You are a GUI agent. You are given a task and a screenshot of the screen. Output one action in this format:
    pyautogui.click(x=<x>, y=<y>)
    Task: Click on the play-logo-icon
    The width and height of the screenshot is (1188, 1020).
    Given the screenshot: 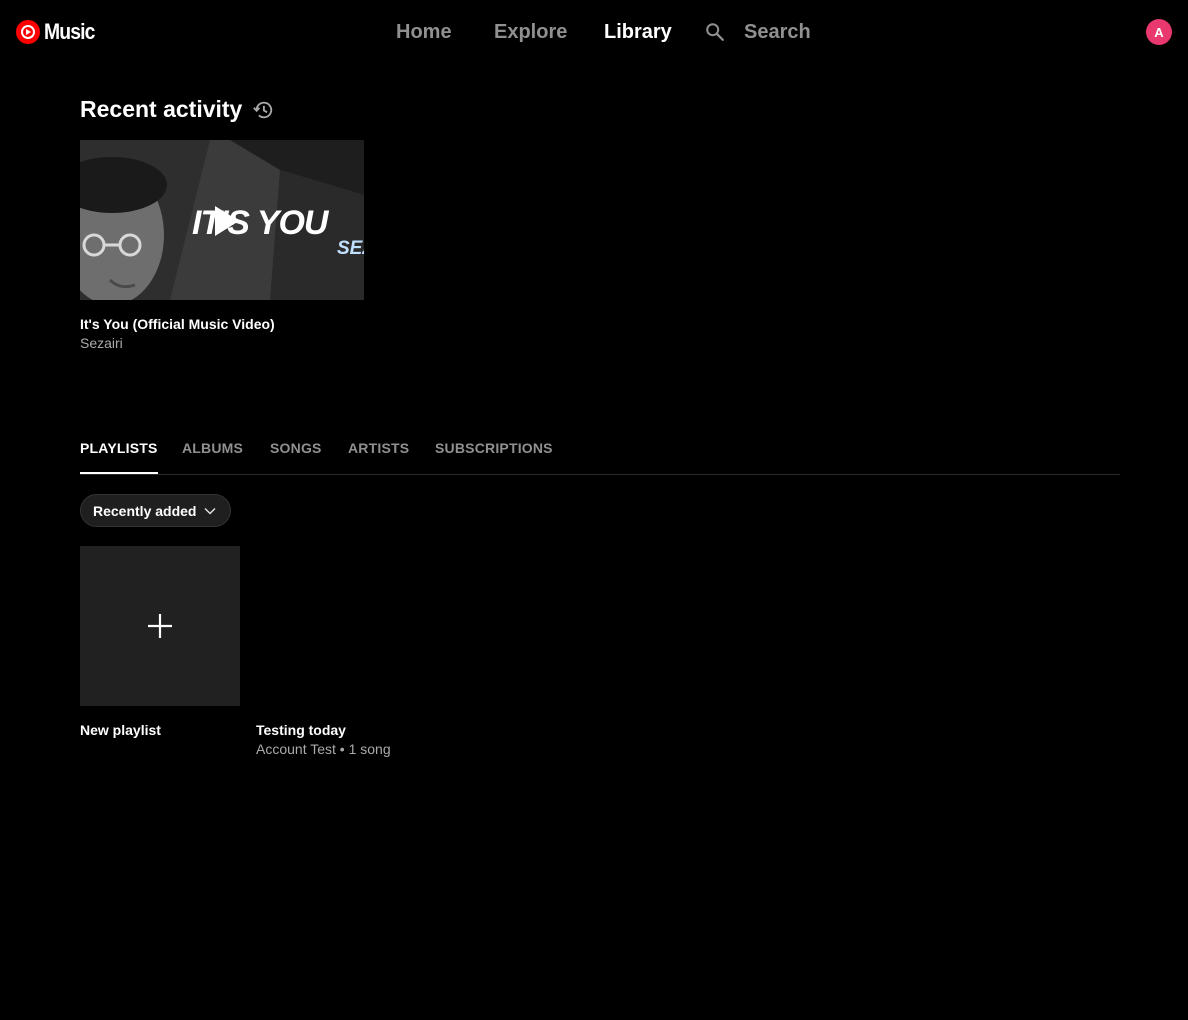 What is the action you would take?
    pyautogui.click(x=28, y=32)
    